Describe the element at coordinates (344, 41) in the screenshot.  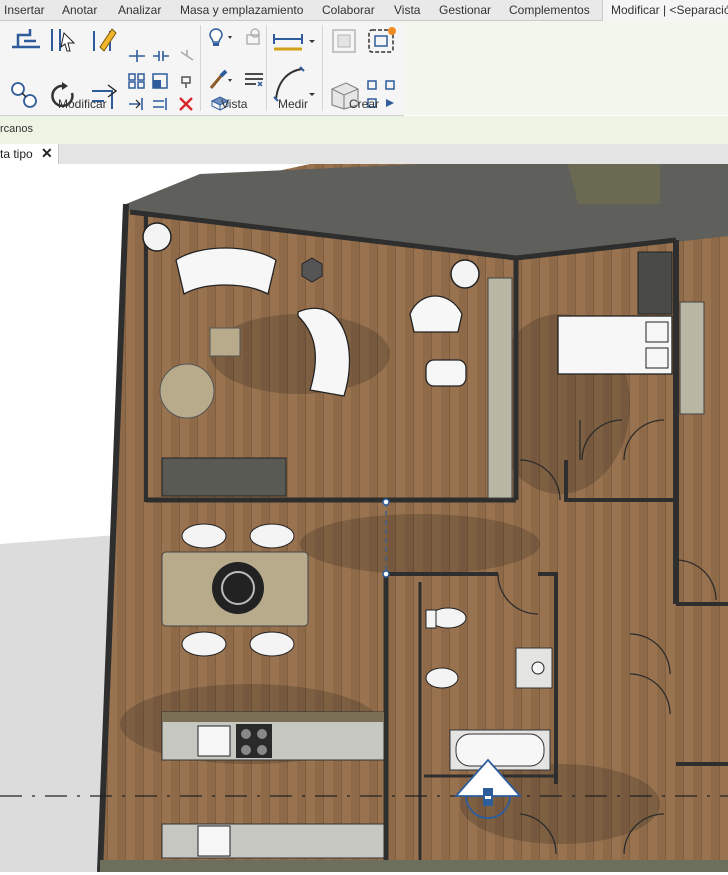
I see `create-assembly-icon` at that location.